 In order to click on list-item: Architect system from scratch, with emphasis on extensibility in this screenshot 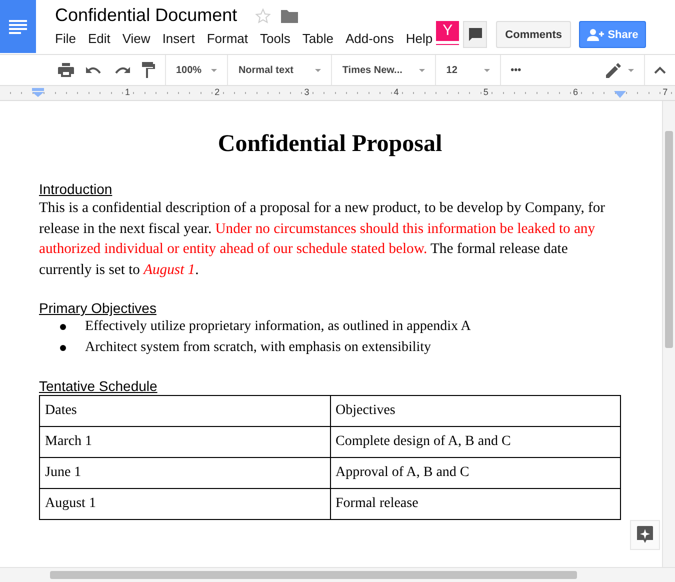, I will do `click(258, 347)`.